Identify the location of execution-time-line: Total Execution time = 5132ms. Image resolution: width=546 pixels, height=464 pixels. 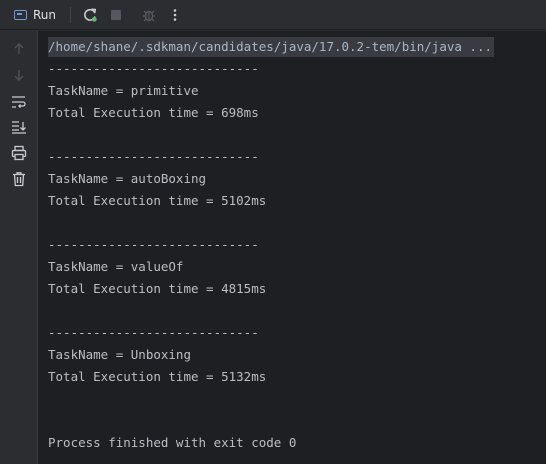
(157, 376).